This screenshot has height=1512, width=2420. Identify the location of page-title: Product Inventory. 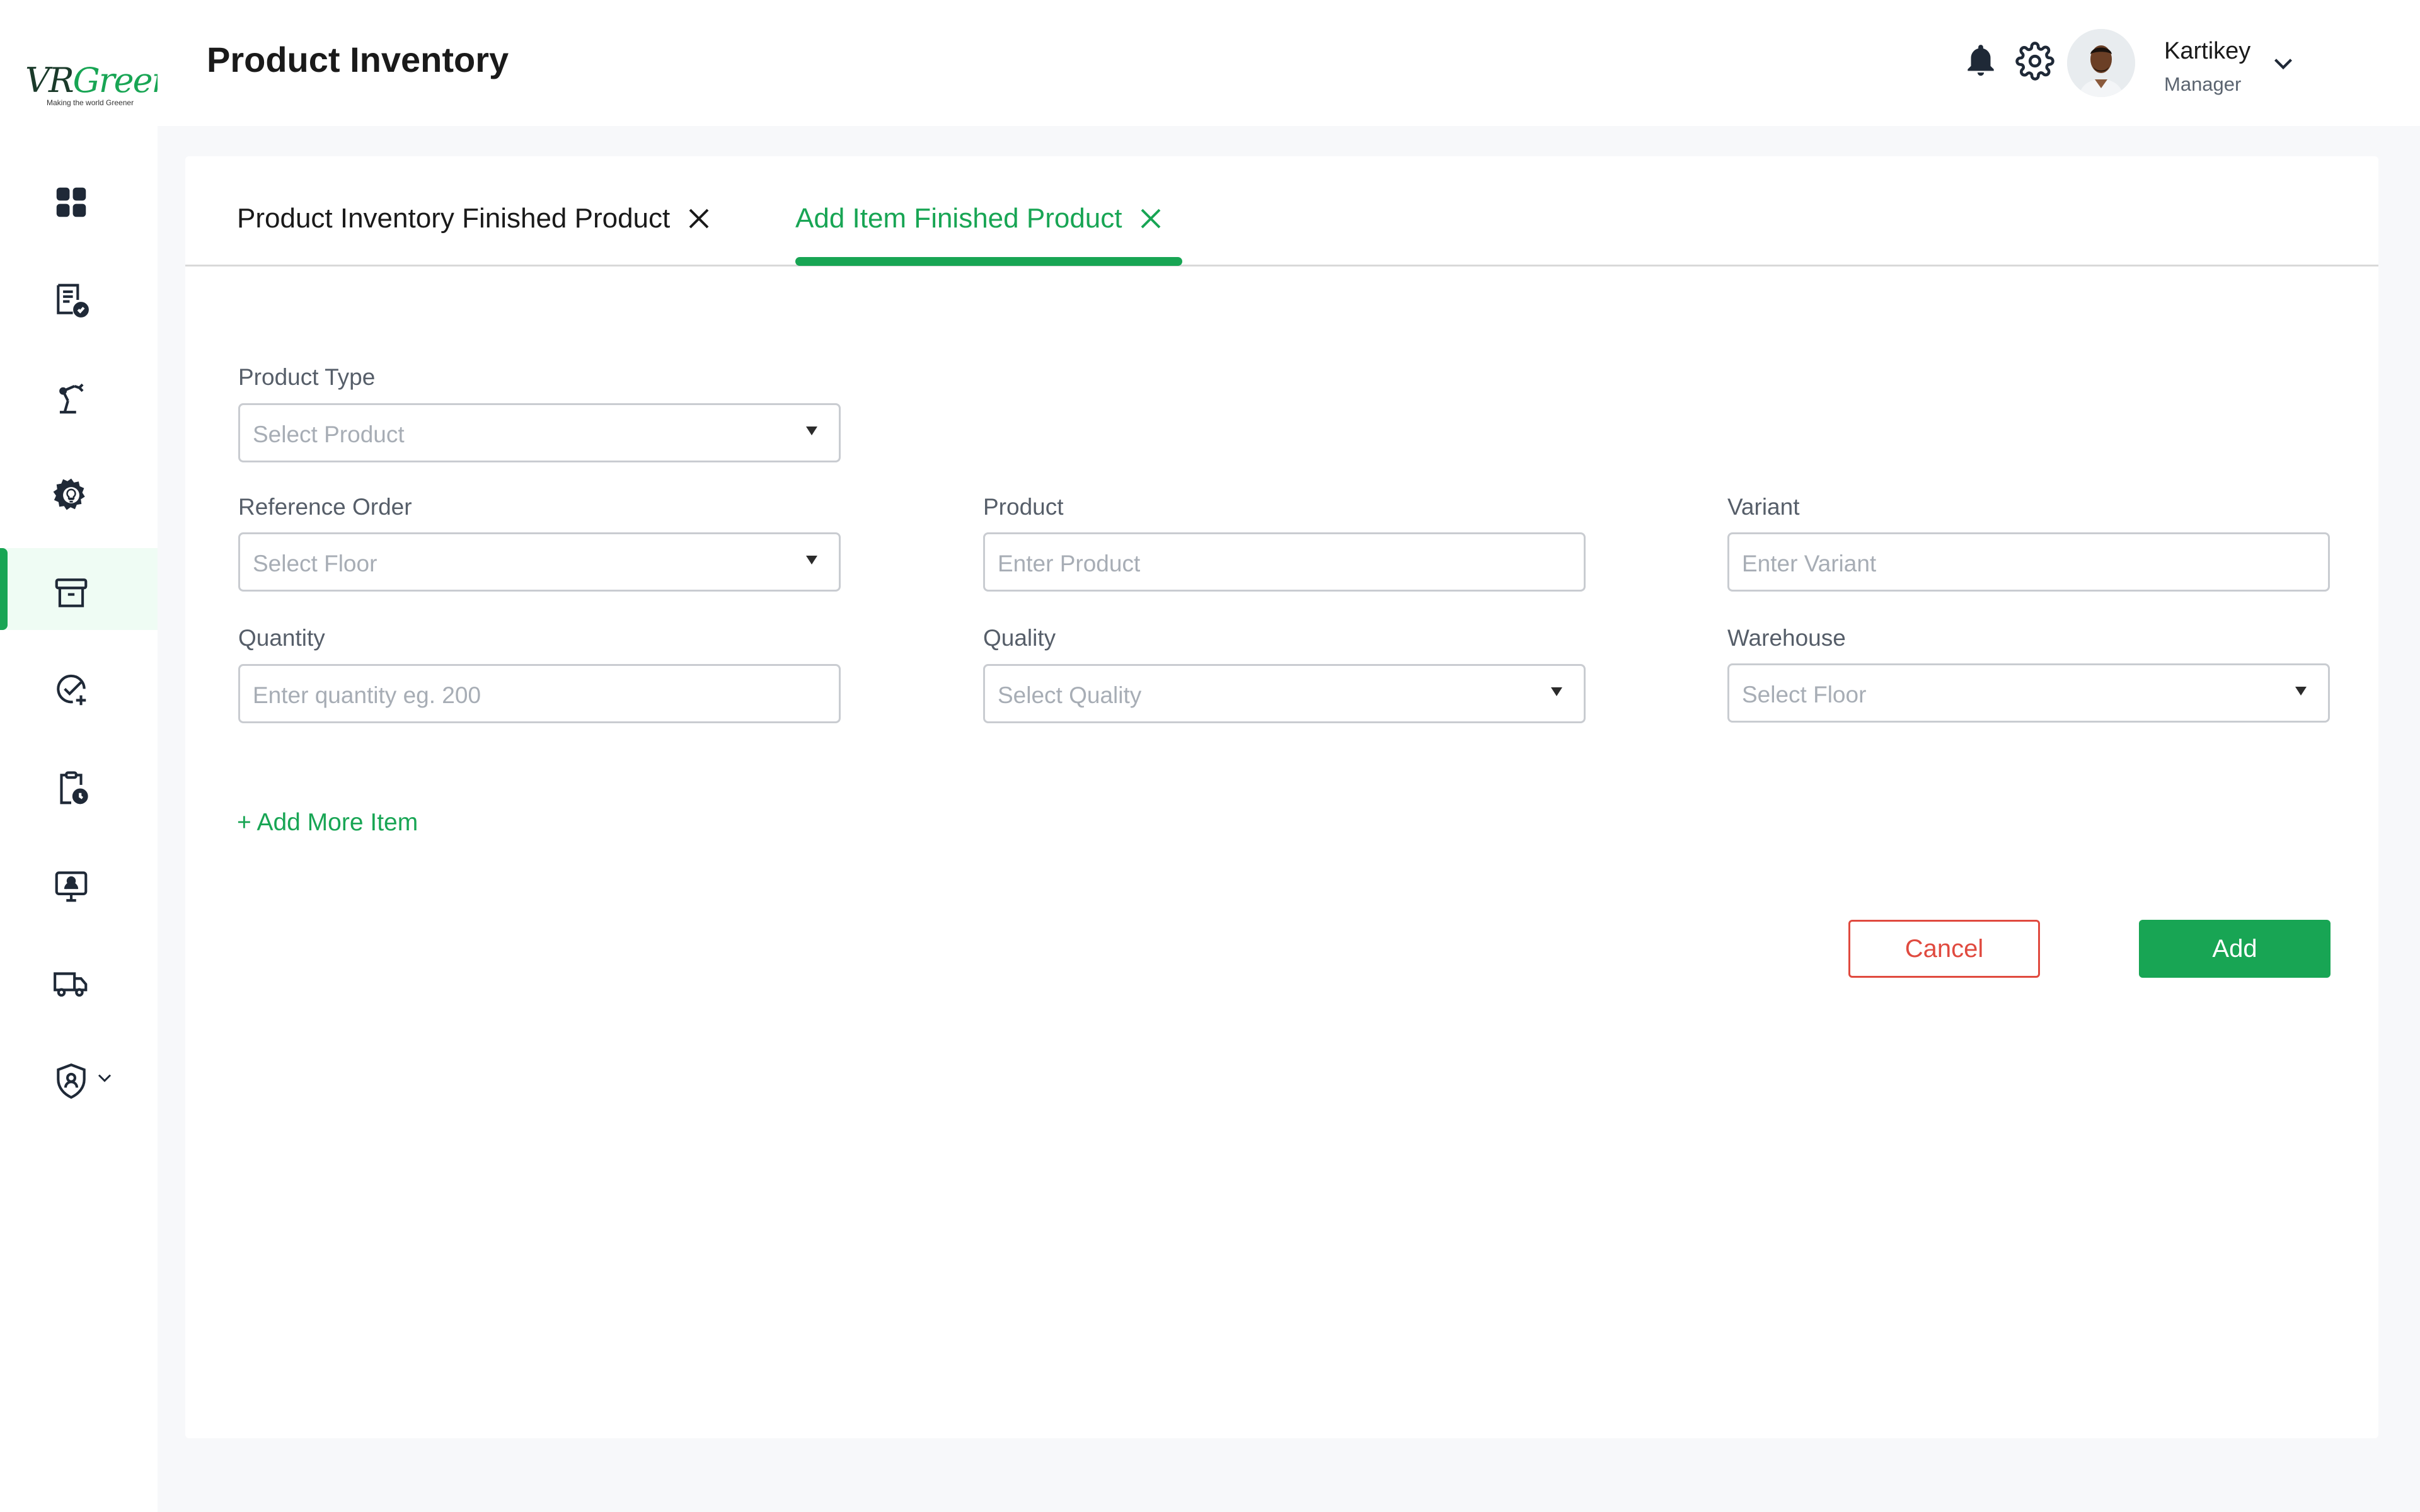
(358, 59).